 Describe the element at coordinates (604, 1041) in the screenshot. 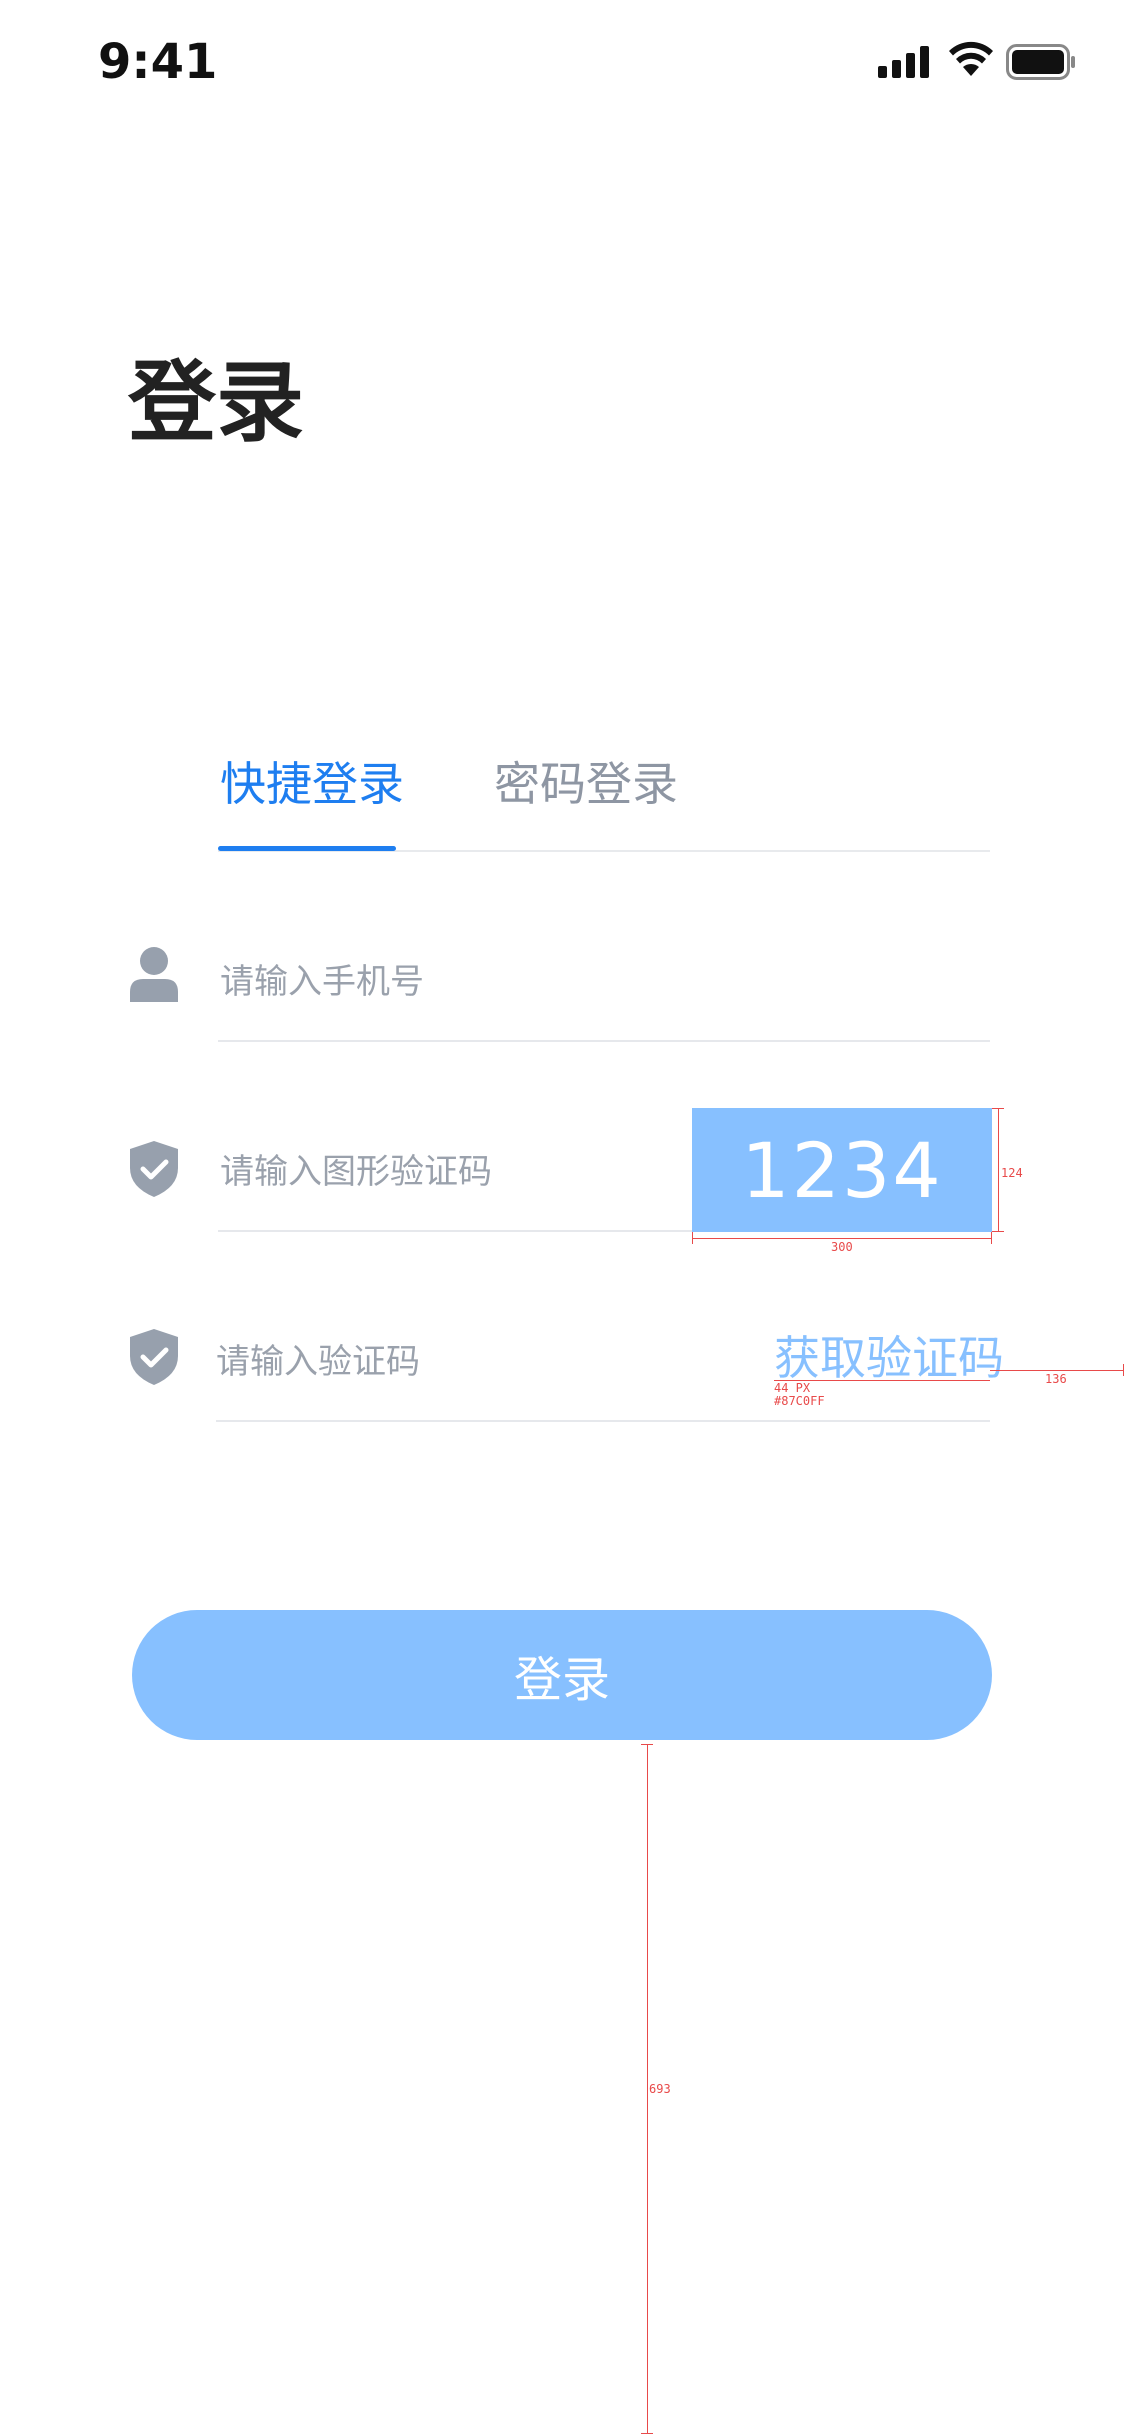

I see `phone-input-underline` at that location.